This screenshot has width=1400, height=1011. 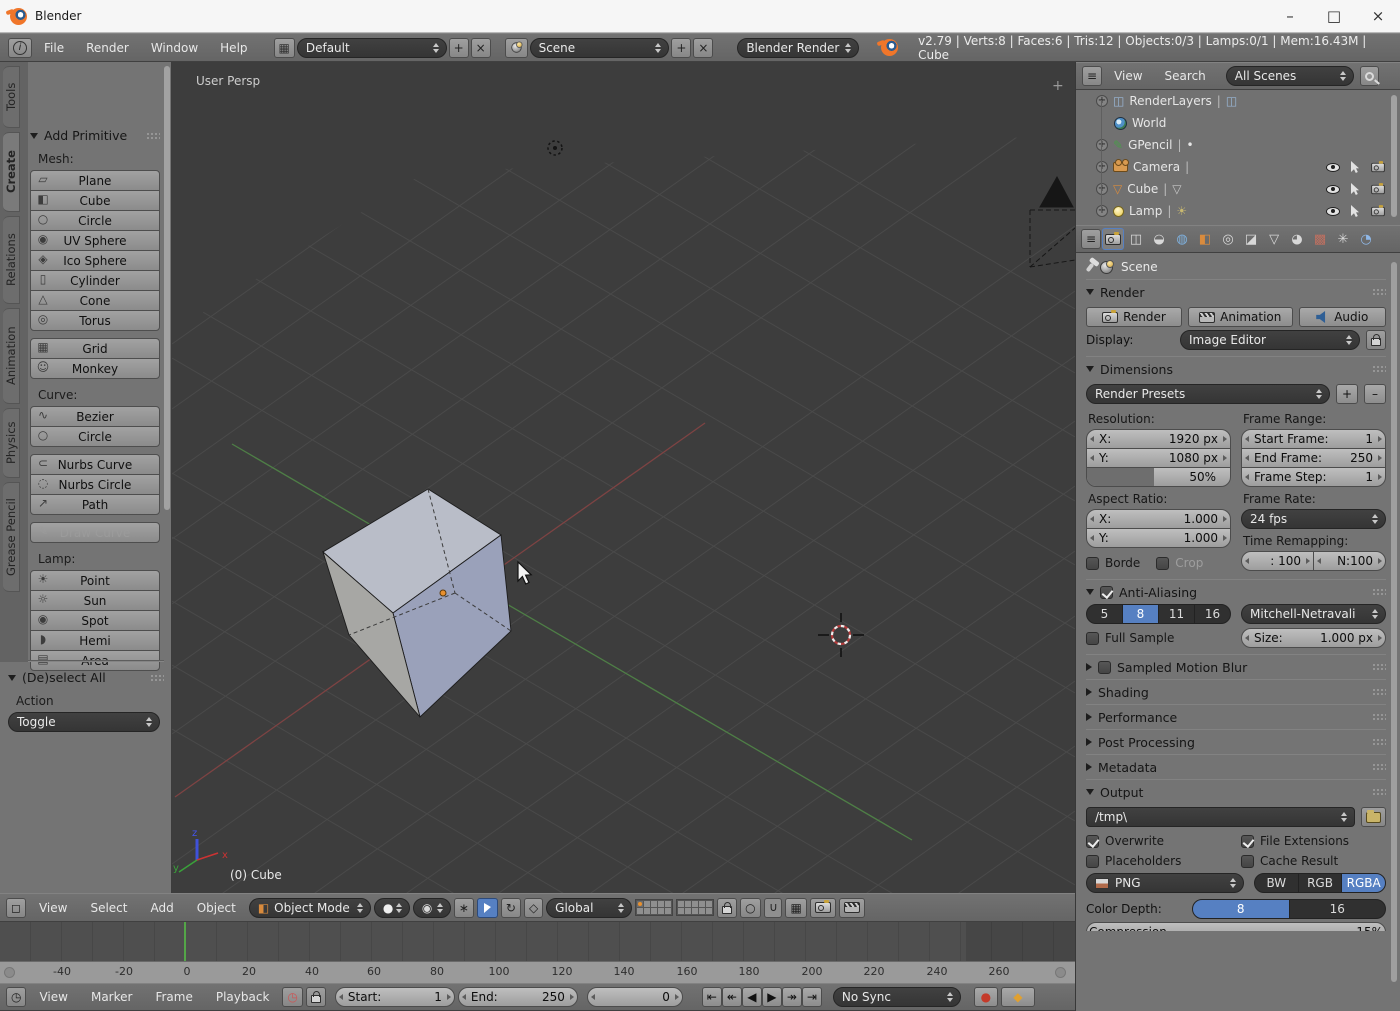 What do you see at coordinates (1313, 638) in the screenshot?
I see `aa-size-field: Size: 1.000 px` at bounding box center [1313, 638].